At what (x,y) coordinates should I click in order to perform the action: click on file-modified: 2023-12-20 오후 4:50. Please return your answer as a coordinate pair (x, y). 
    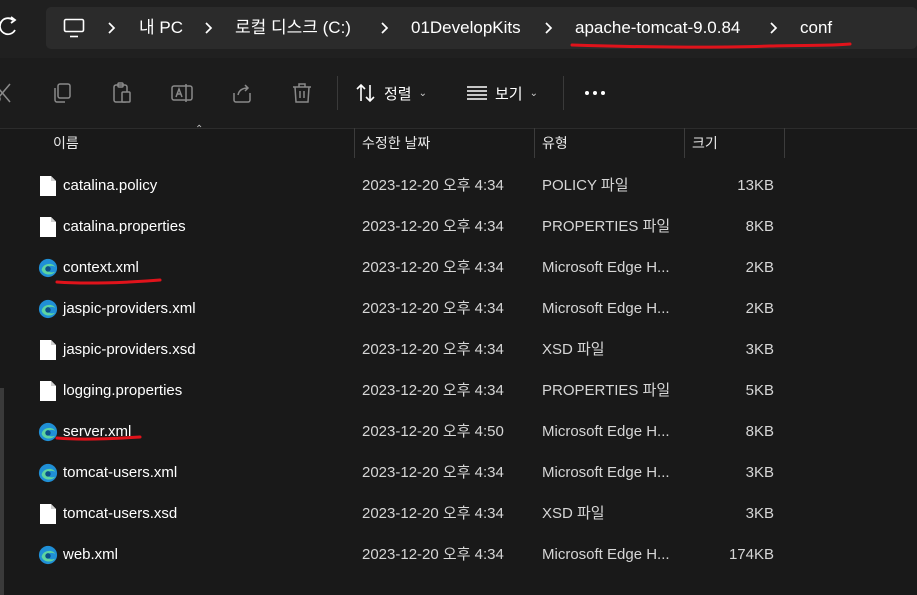
    Looking at the image, I should click on (433, 431).